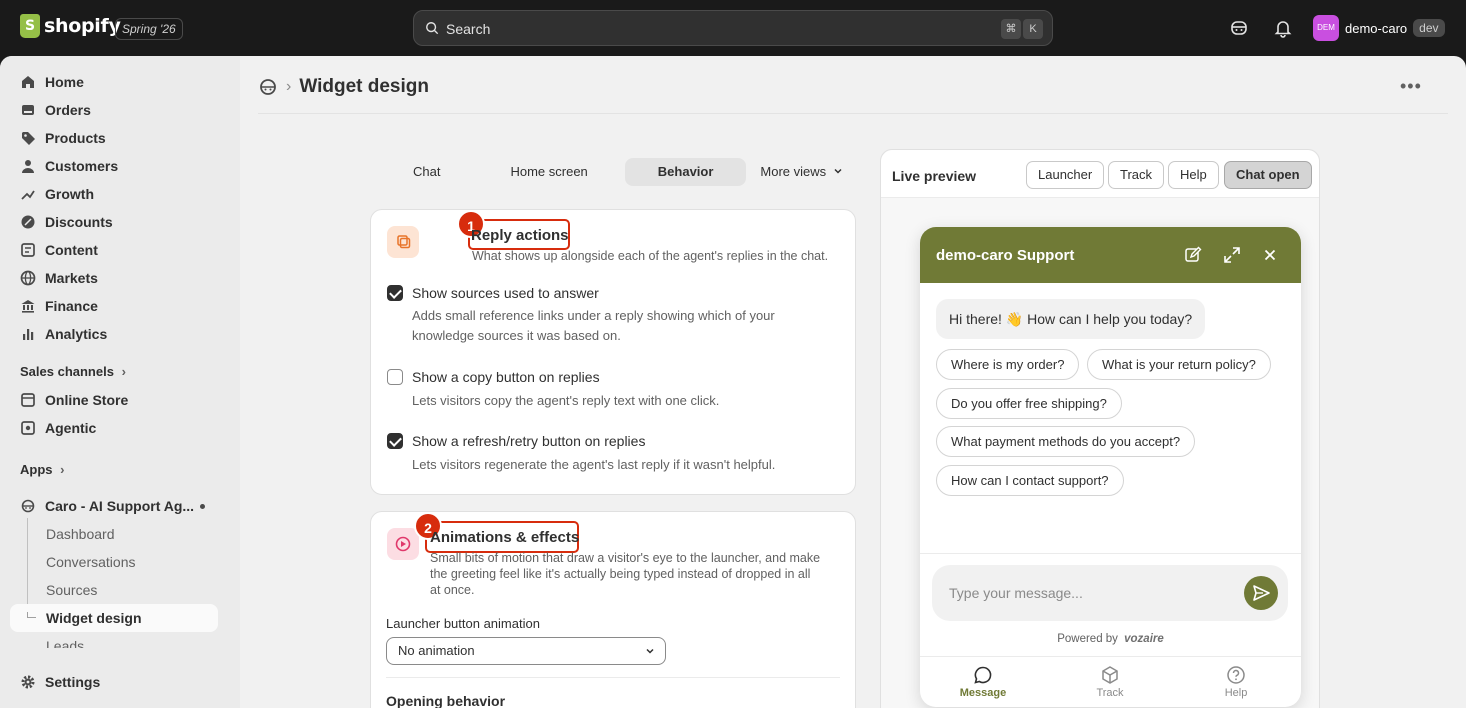 The image size is (1466, 708). Describe the element at coordinates (395, 377) in the screenshot. I see `copy-button-checkbox` at that location.